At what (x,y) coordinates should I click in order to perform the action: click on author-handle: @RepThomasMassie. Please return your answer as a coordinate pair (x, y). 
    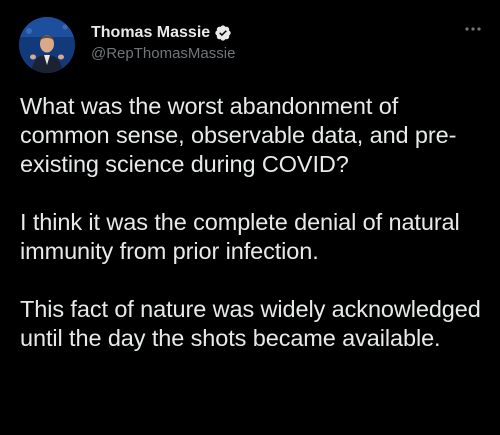
    Looking at the image, I should click on (163, 53).